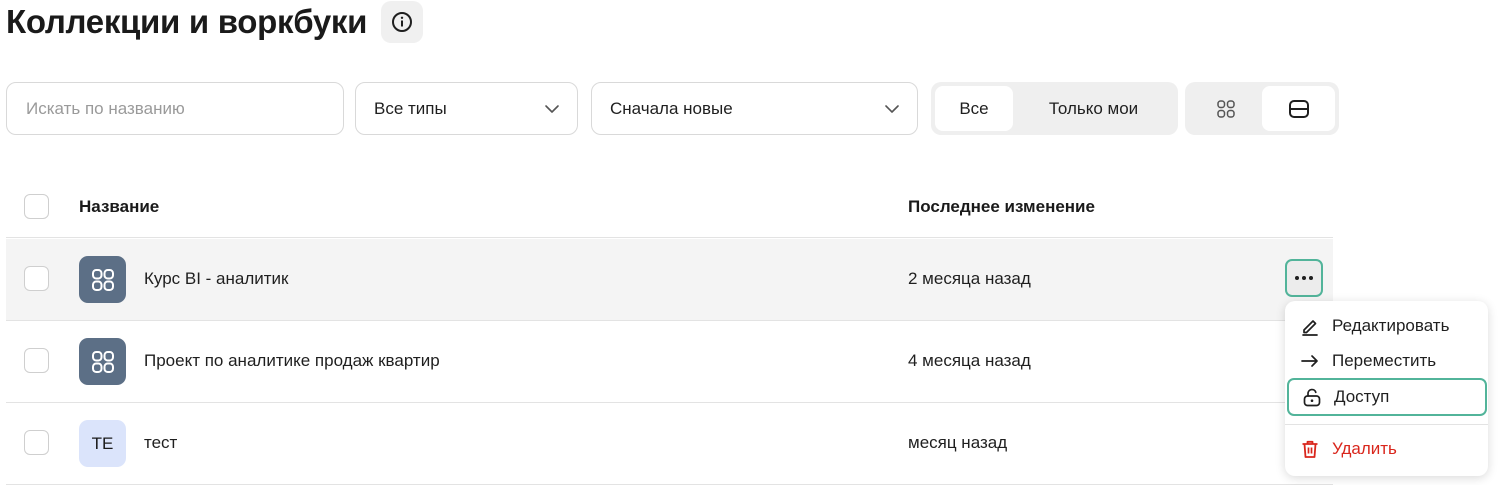 This screenshot has height=485, width=1499. What do you see at coordinates (1364, 448) in the screenshot?
I see `menu-item-label: Удалить` at bounding box center [1364, 448].